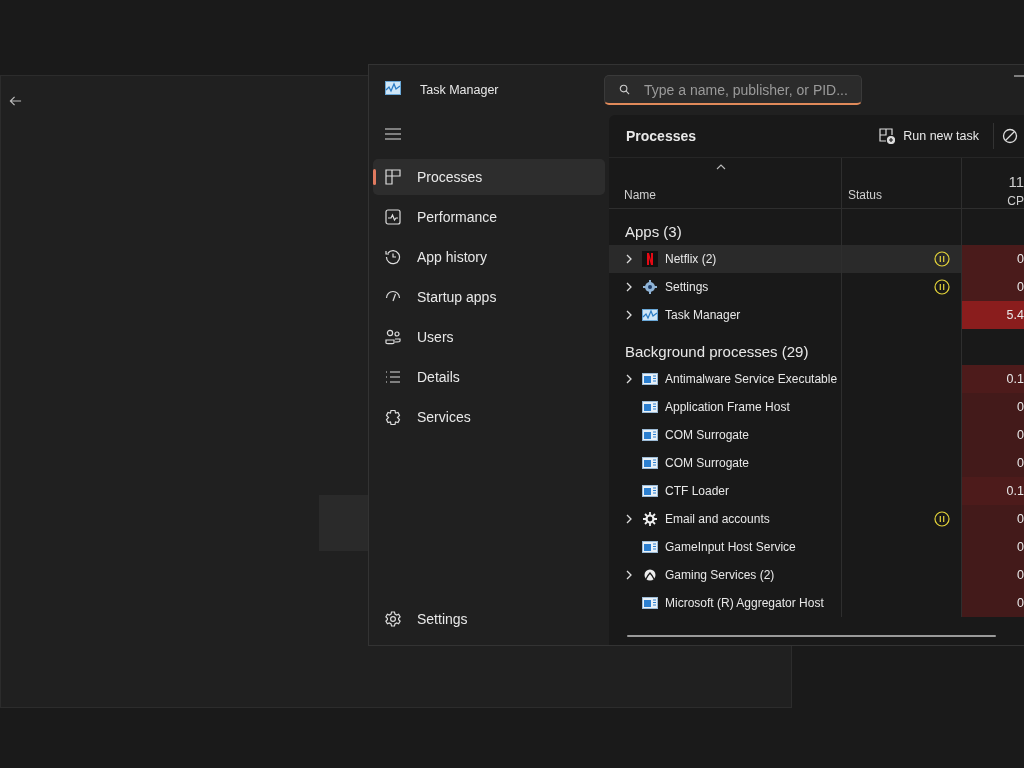  I want to click on new-task-icon, so click(887, 136).